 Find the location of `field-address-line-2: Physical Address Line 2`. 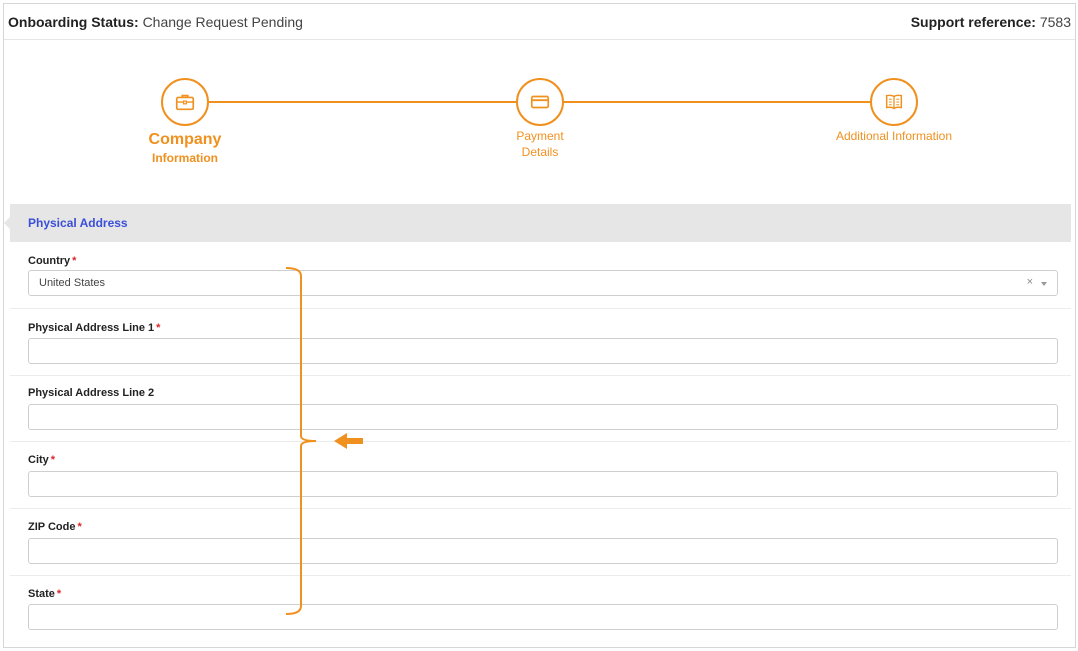

field-address-line-2: Physical Address Line 2 is located at coordinates (540, 409).